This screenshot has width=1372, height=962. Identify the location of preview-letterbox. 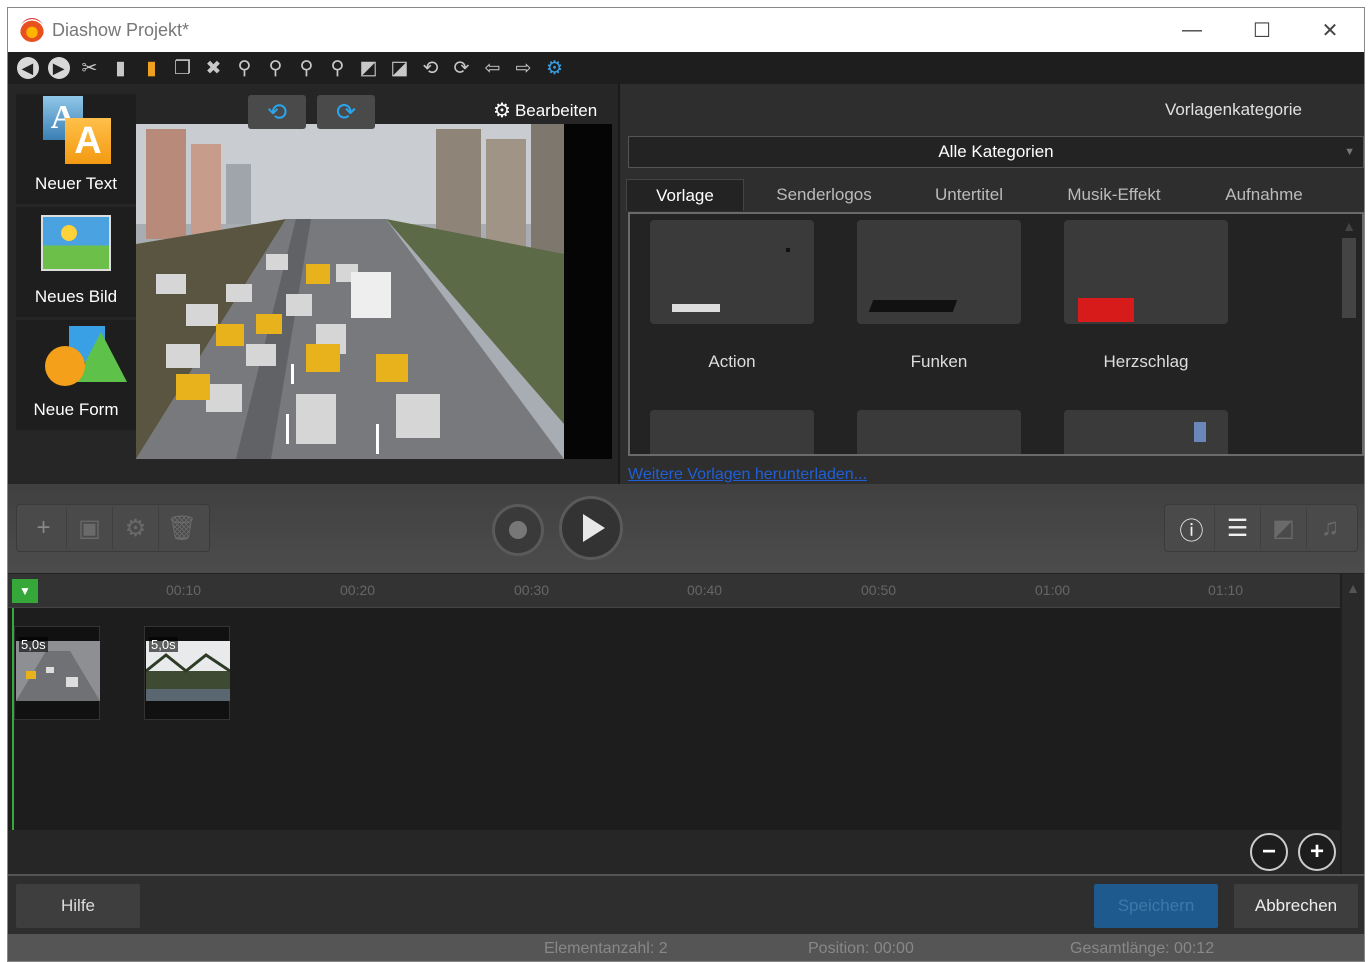
(588, 291).